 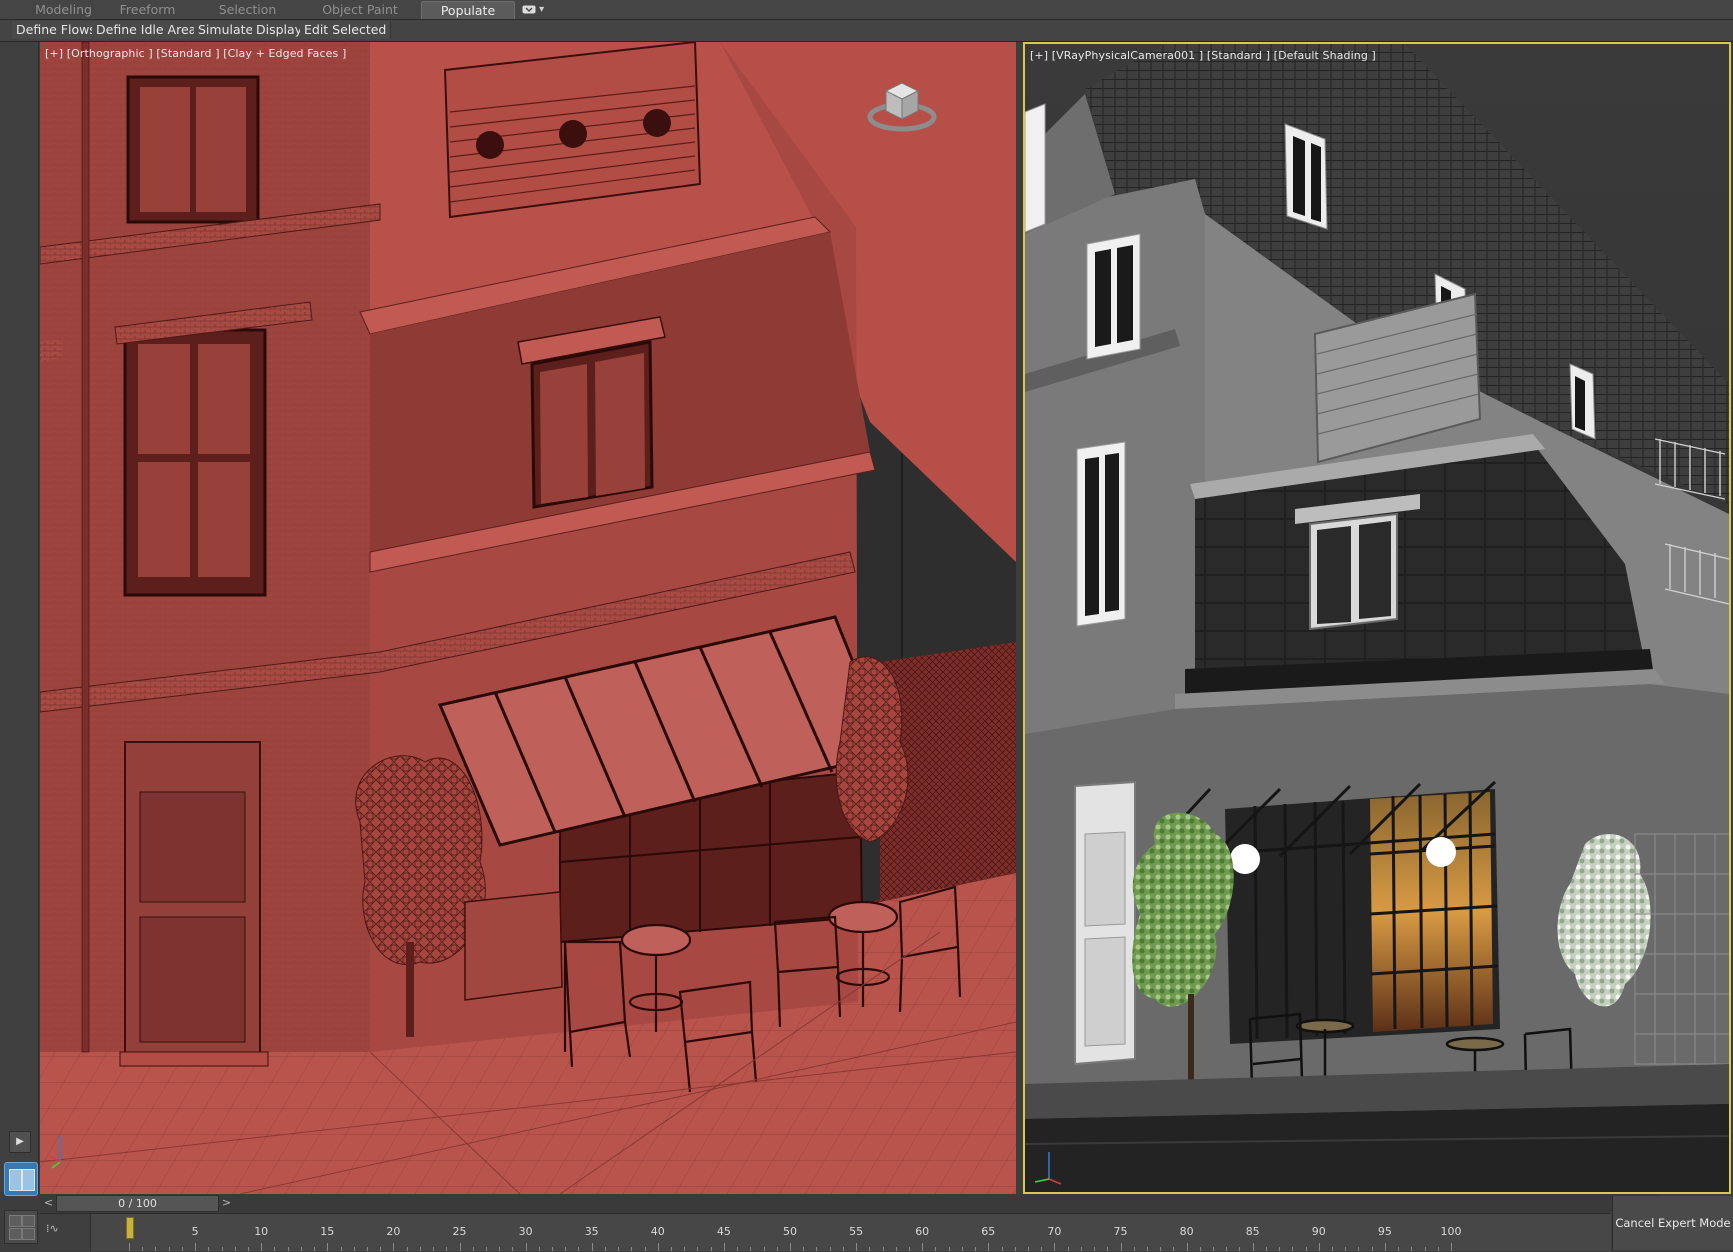 I want to click on current-frame-marker, so click(x=130, y=1228).